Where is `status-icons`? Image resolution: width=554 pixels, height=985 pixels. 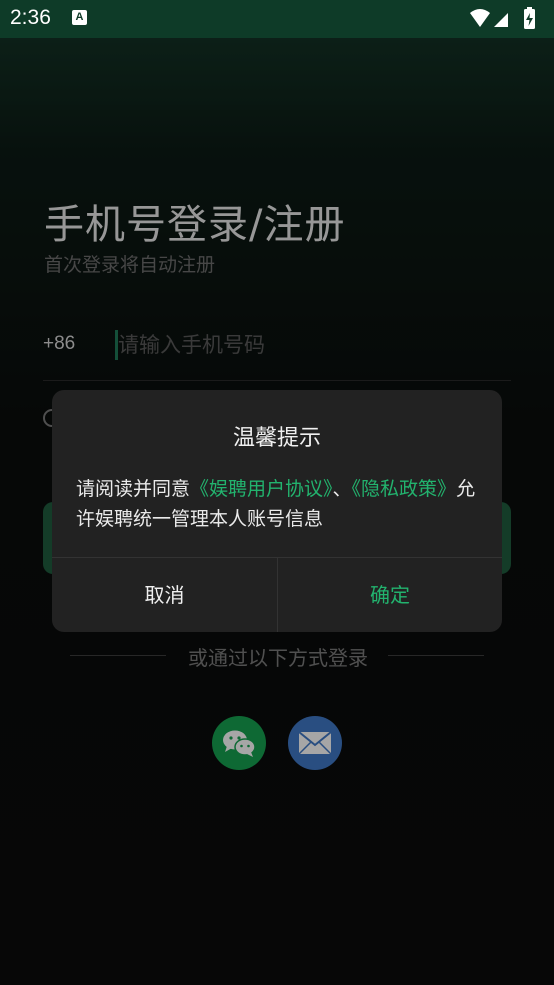
status-icons is located at coordinates (504, 19).